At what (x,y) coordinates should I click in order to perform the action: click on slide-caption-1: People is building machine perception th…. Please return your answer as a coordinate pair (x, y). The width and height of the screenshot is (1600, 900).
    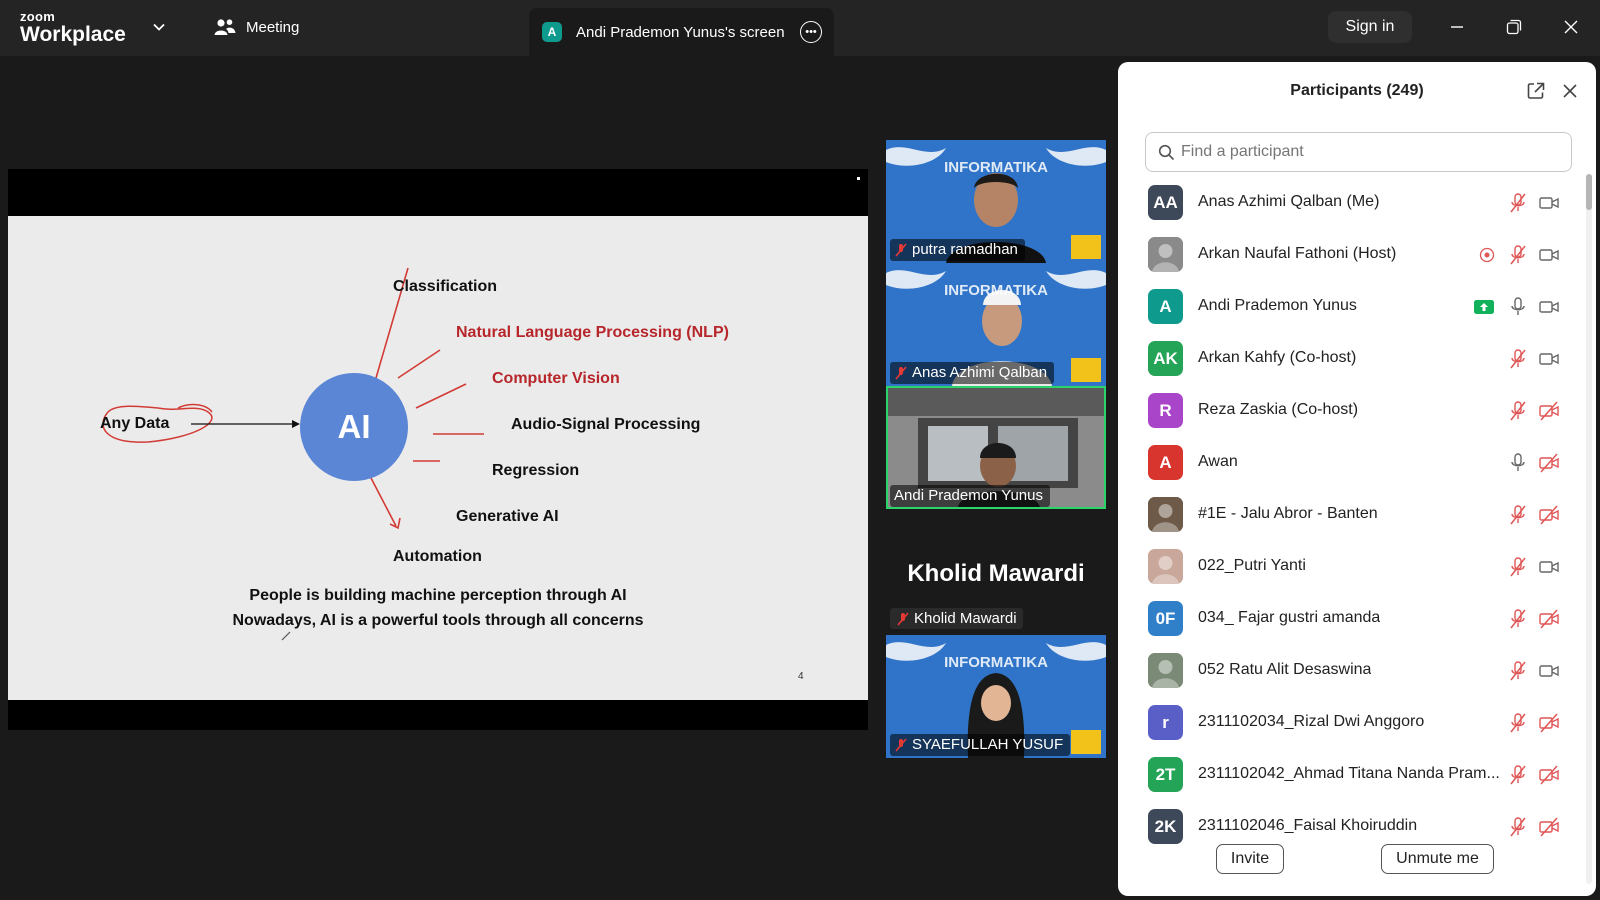
    Looking at the image, I should click on (438, 595).